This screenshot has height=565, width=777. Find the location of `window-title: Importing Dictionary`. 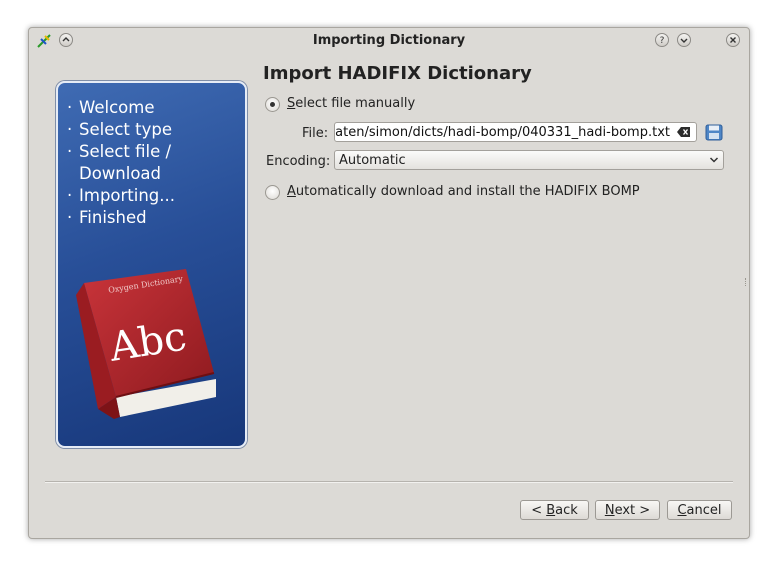

window-title: Importing Dictionary is located at coordinates (389, 40).